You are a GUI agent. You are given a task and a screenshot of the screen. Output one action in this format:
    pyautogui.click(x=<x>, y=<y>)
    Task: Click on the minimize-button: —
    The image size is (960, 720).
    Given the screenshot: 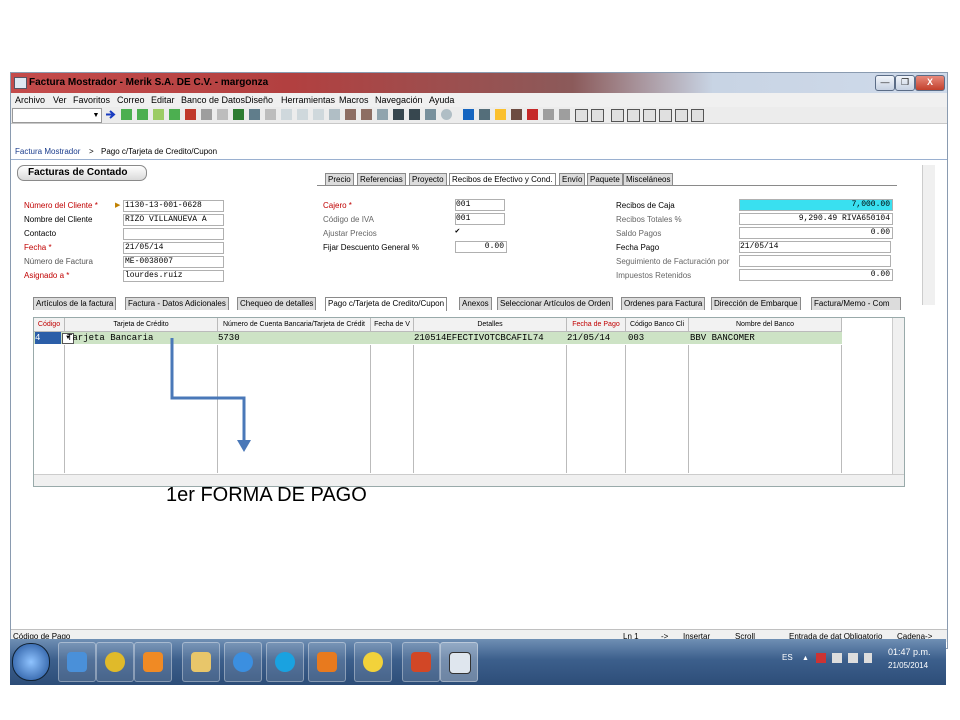 What is the action you would take?
    pyautogui.click(x=885, y=83)
    